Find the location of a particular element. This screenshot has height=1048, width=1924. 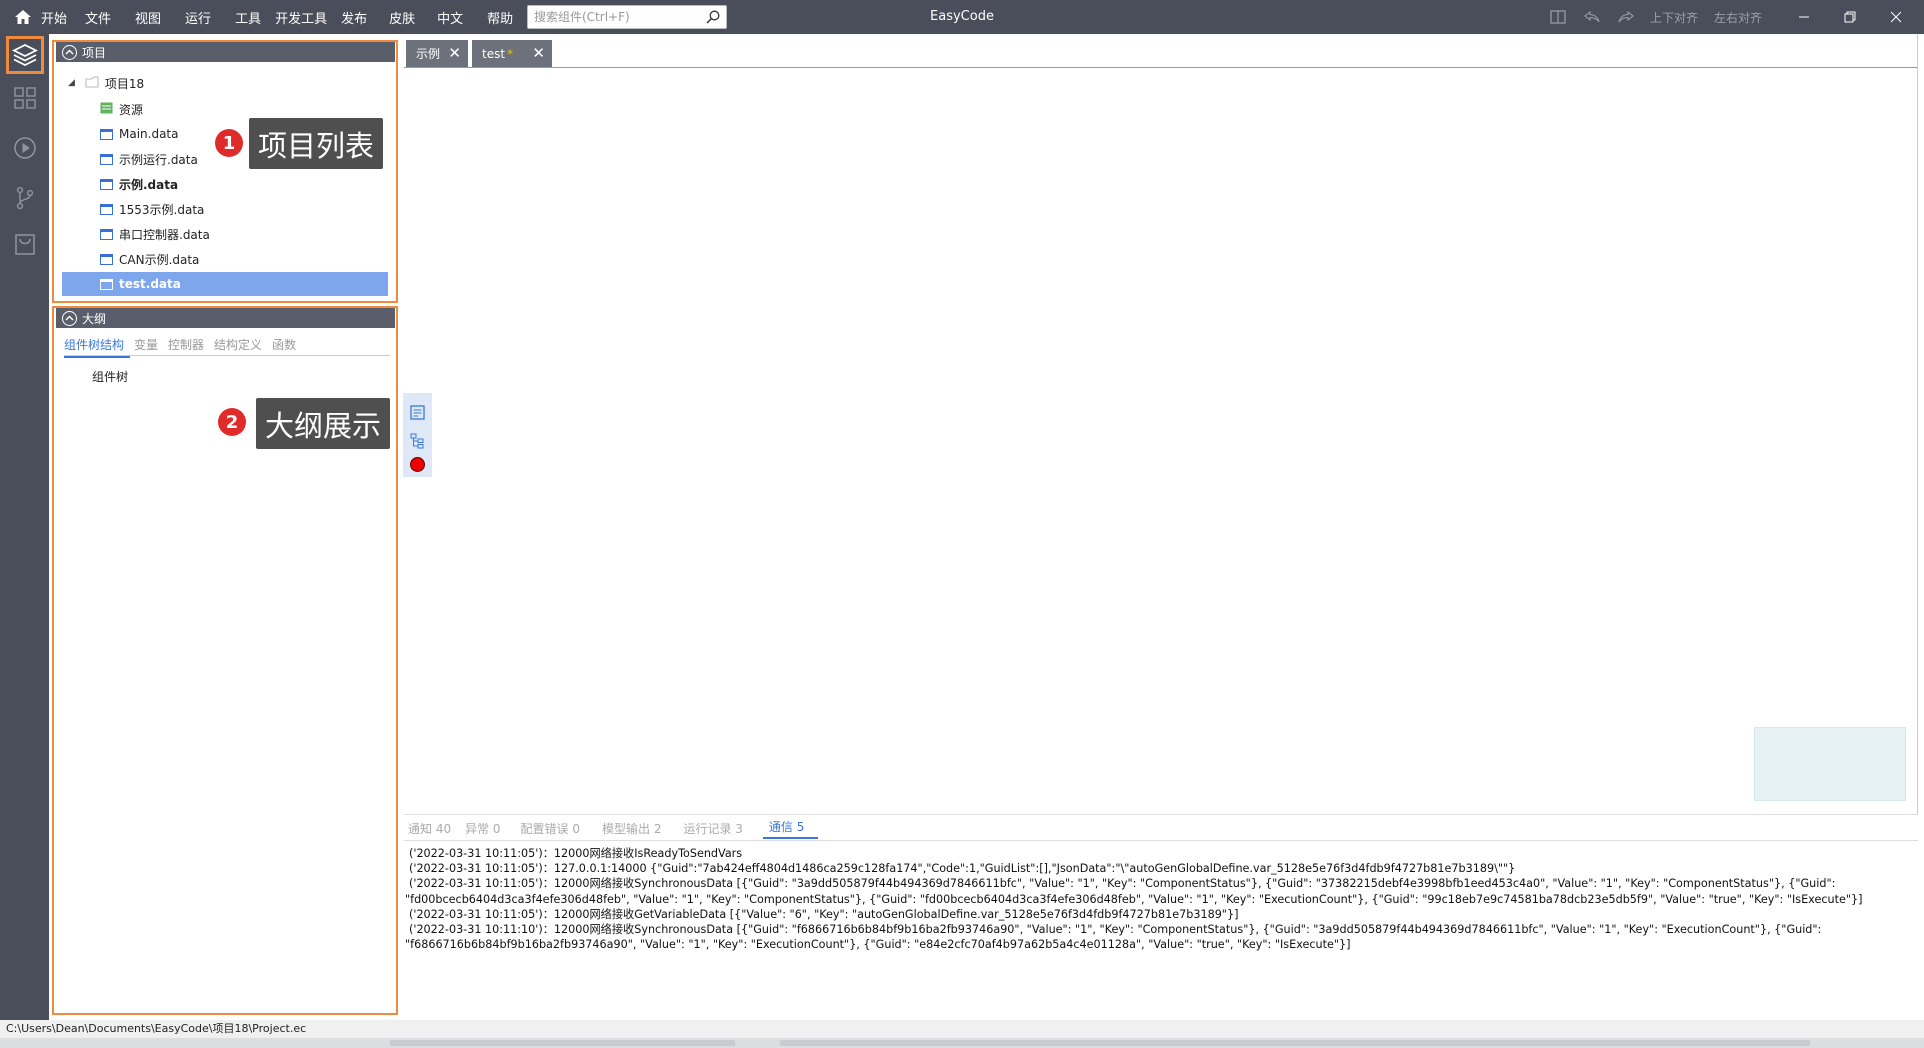

record-icon is located at coordinates (417, 464).